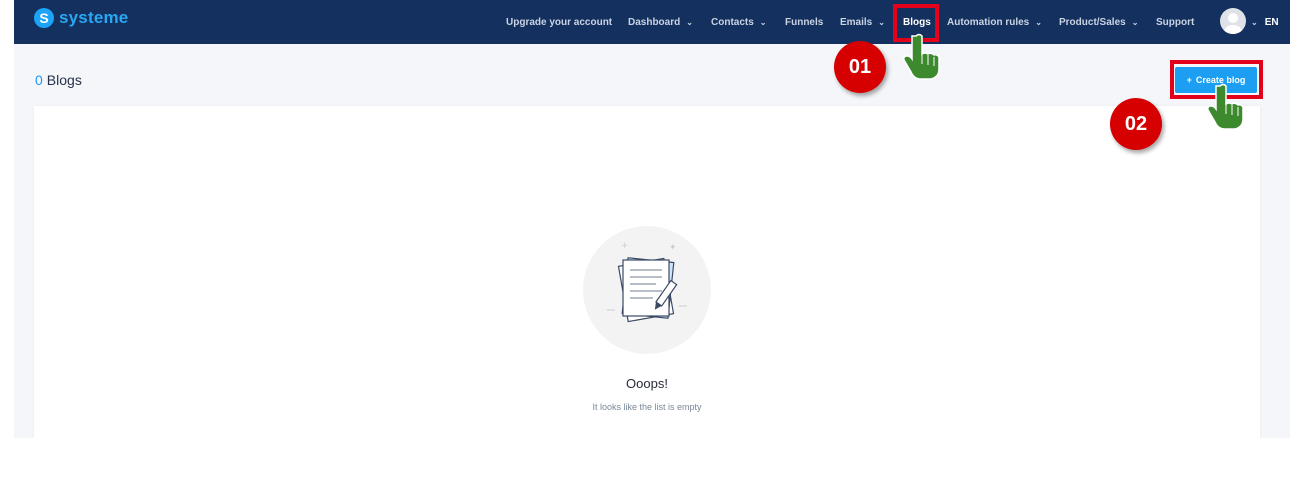 The height and width of the screenshot is (504, 1298). I want to click on user-avatar, so click(1233, 21).